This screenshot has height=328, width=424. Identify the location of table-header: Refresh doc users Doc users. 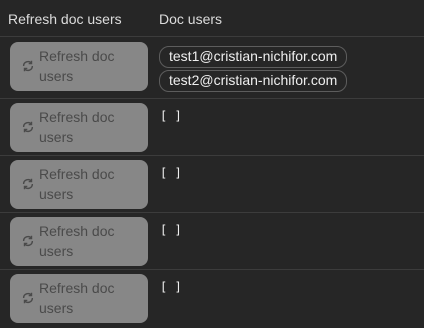
(212, 18).